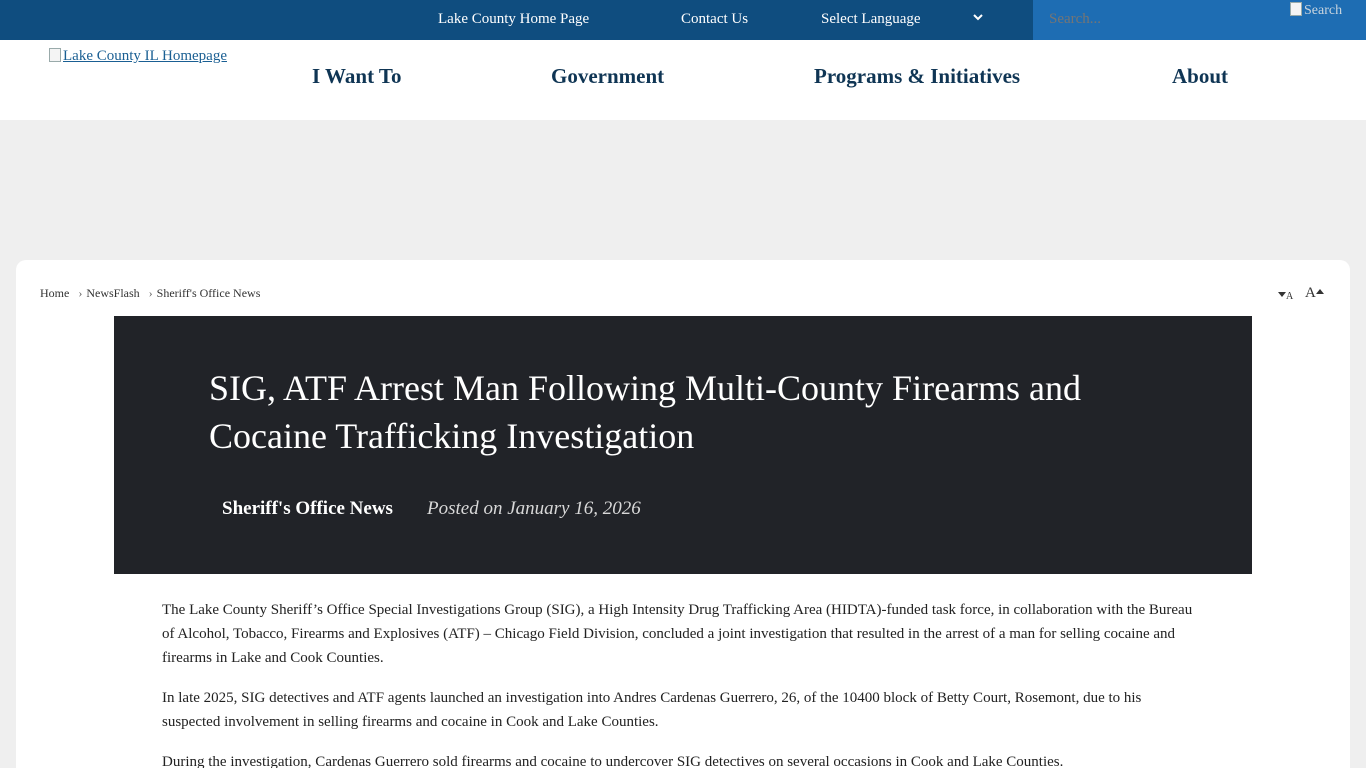  I want to click on increase-font-label: A, so click(1310, 293).